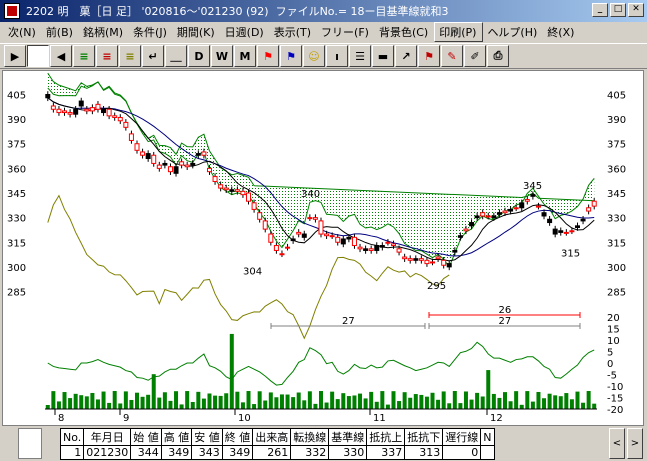 The image size is (647, 461). Describe the element at coordinates (618, 10) in the screenshot. I see `maximize-button: □` at that location.